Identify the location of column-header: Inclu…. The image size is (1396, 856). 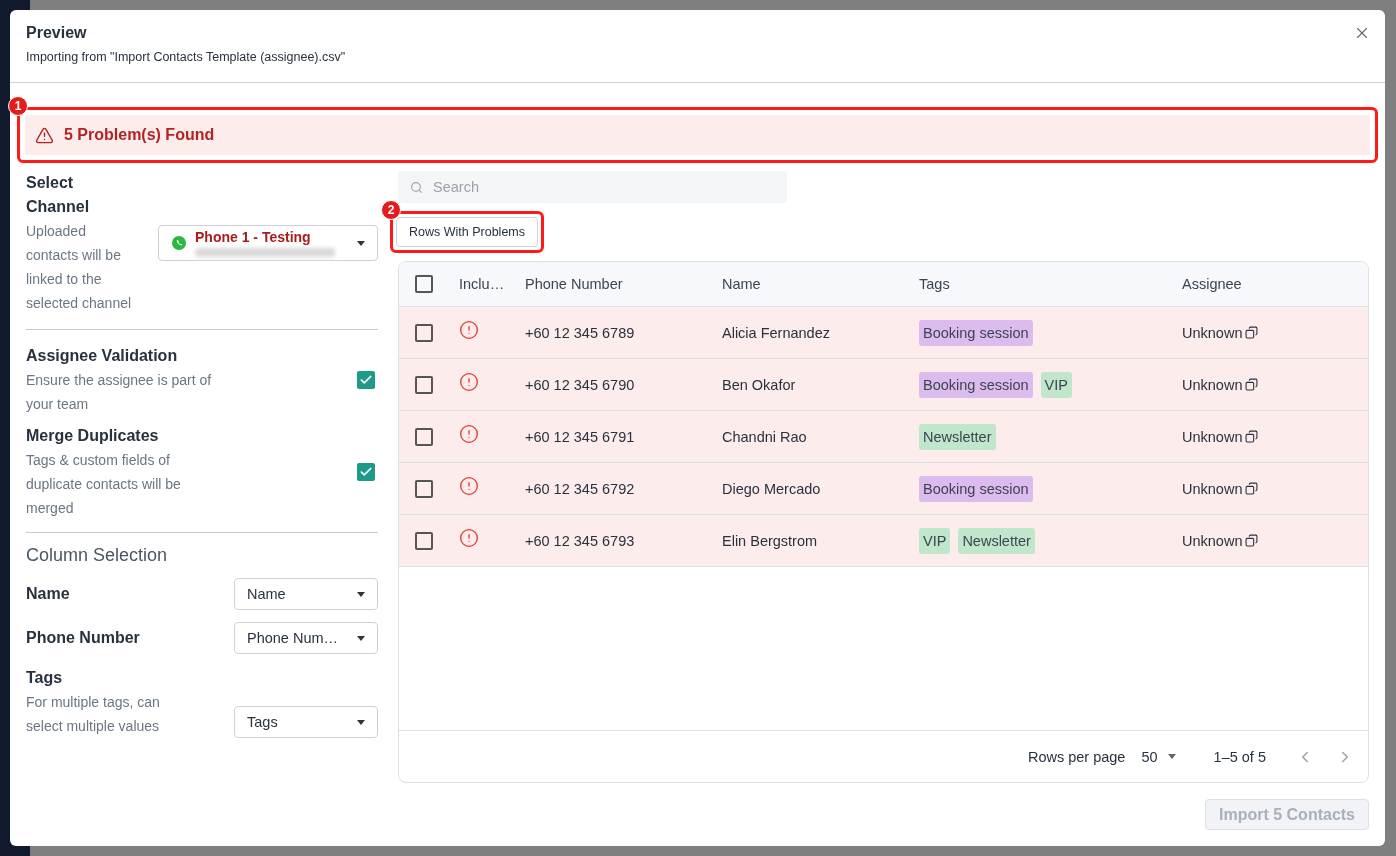
(492, 284).